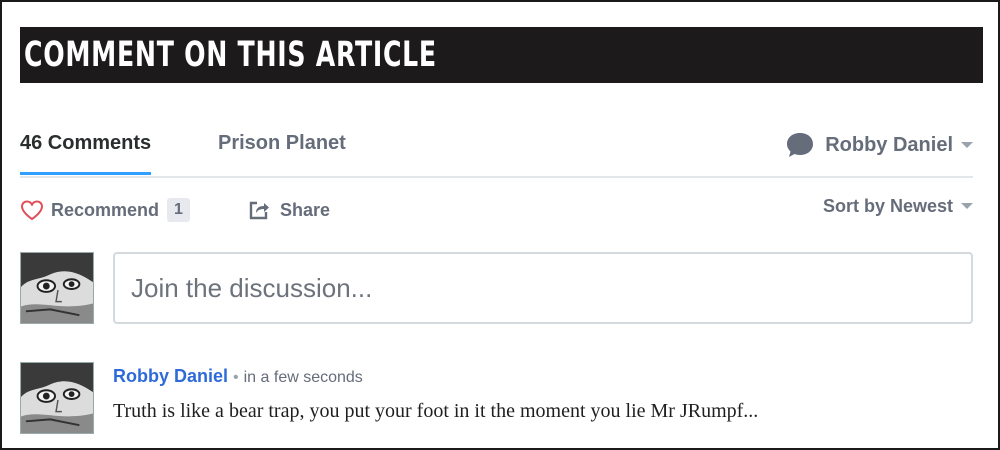 The height and width of the screenshot is (450, 1000). I want to click on sort-dropdown: Sort by Newest, so click(898, 206).